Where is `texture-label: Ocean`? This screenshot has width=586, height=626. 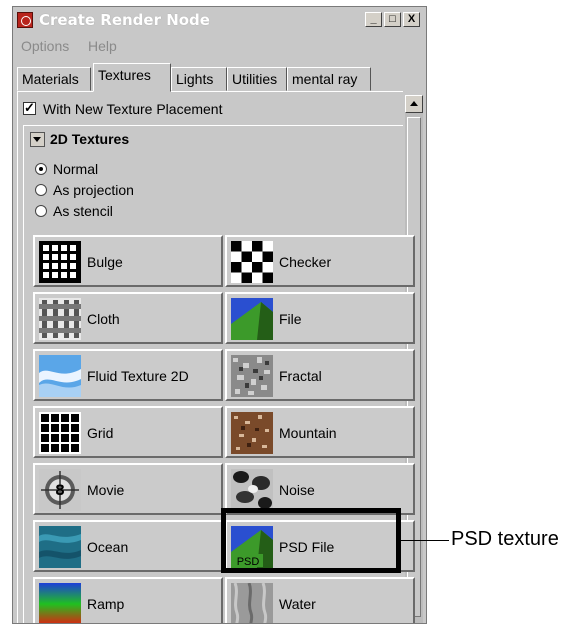
texture-label: Ocean is located at coordinates (108, 547).